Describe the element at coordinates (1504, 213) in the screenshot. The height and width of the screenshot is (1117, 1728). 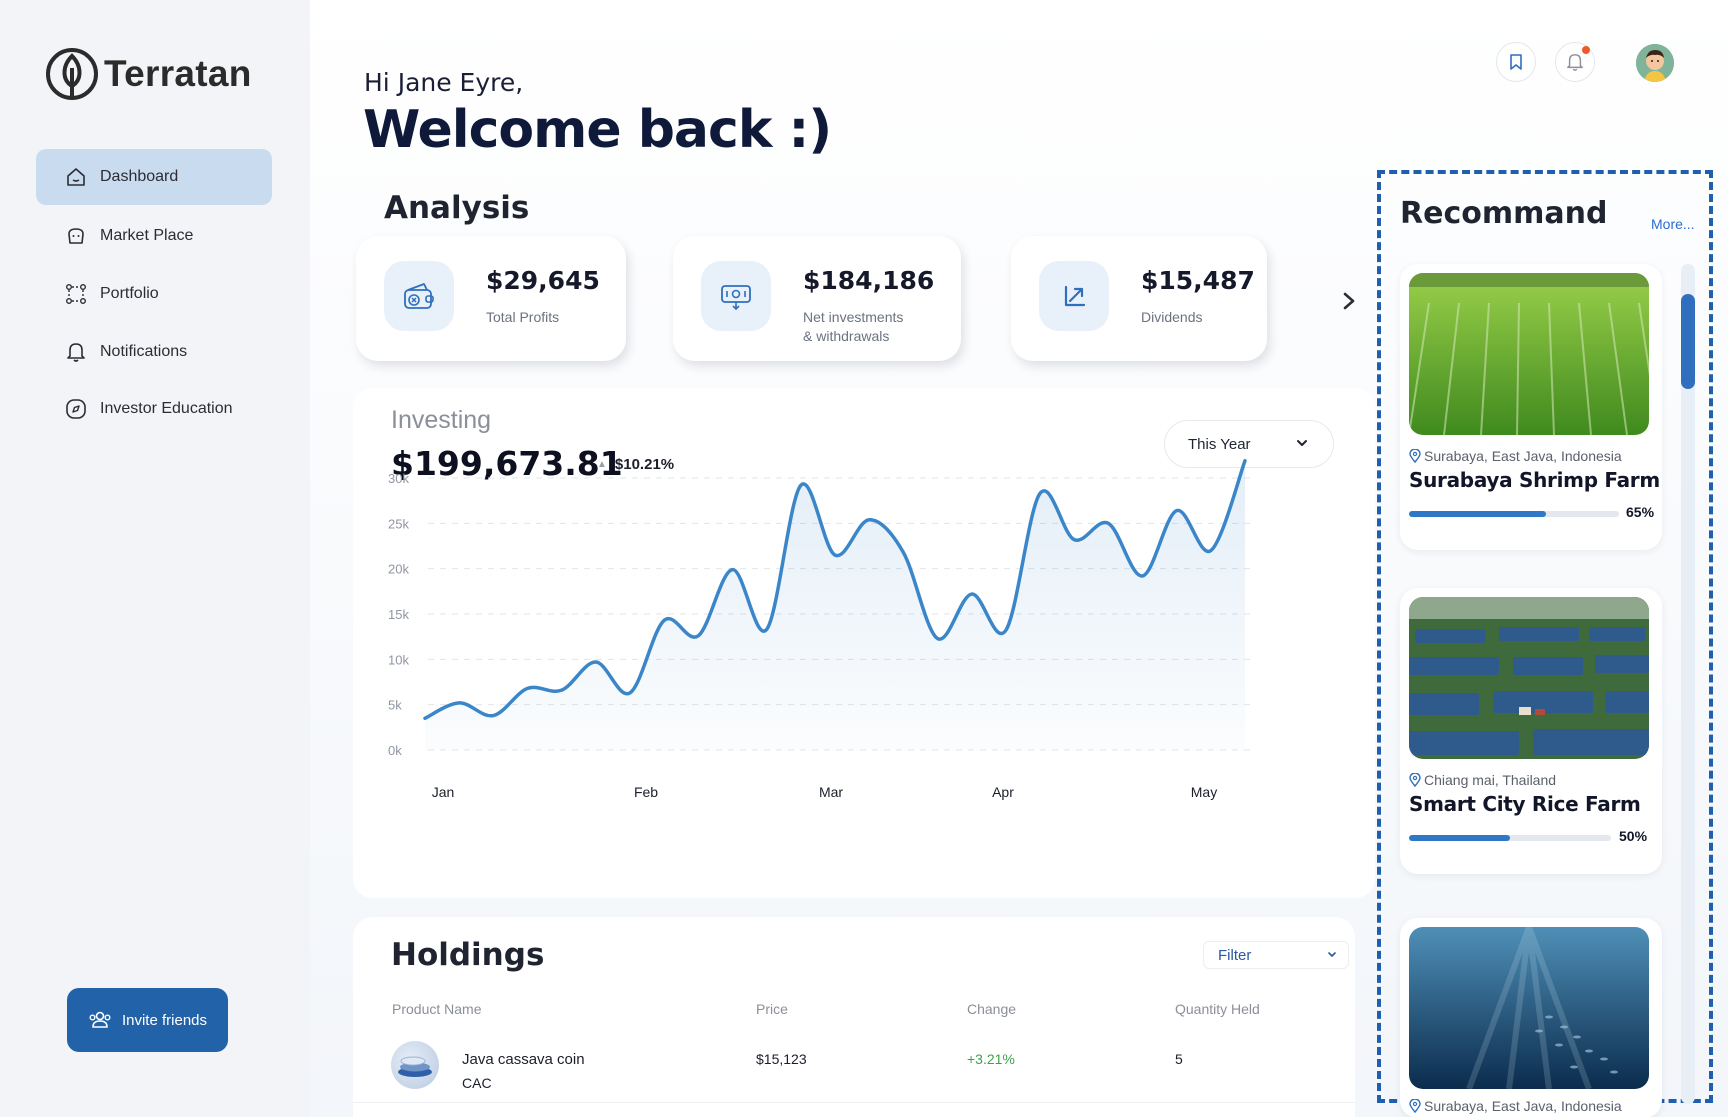
I see `recommand-title: Recommand` at that location.